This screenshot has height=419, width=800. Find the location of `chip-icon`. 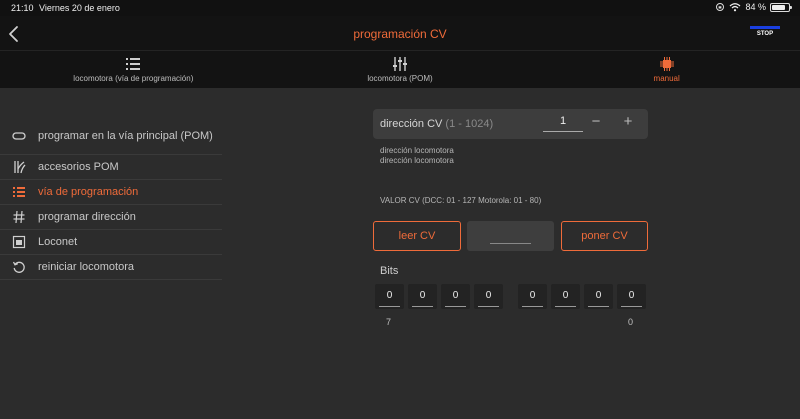

chip-icon is located at coordinates (666, 63).